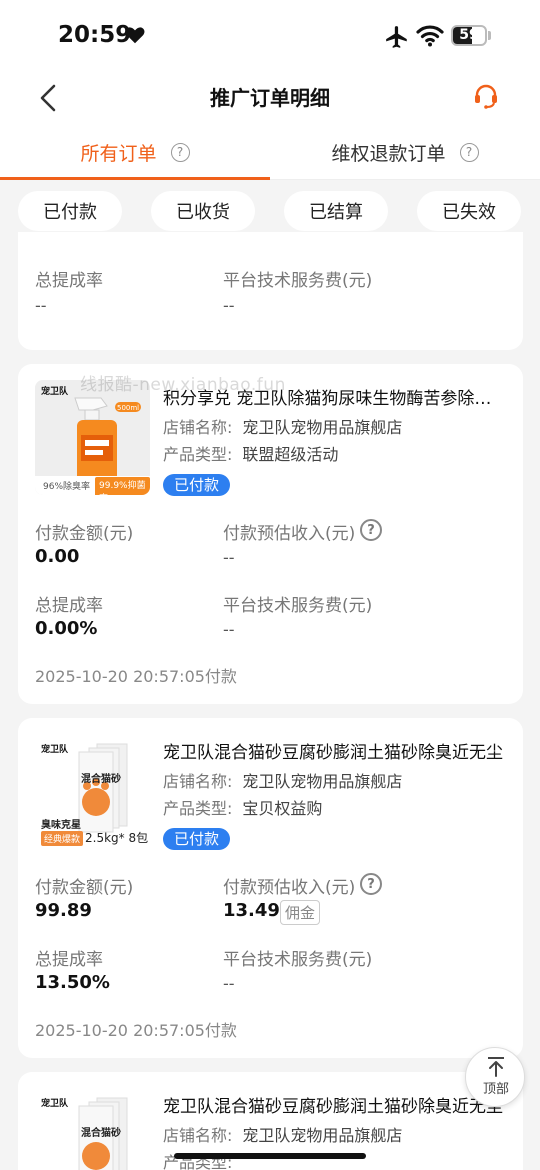 This screenshot has height=1170, width=540. I want to click on thumb-badge-right: 99.9%抑菌率, so click(122, 486).